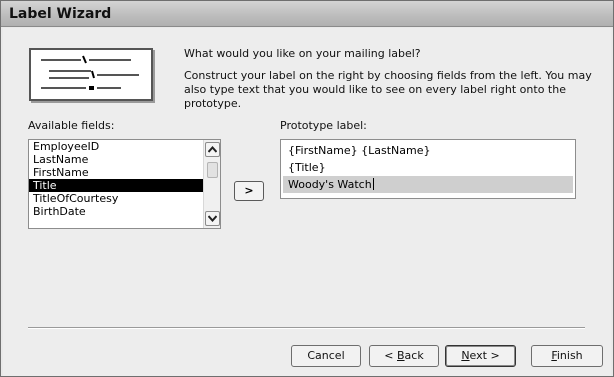  What do you see at coordinates (390, 355) in the screenshot?
I see `back-prefix: <` at bounding box center [390, 355].